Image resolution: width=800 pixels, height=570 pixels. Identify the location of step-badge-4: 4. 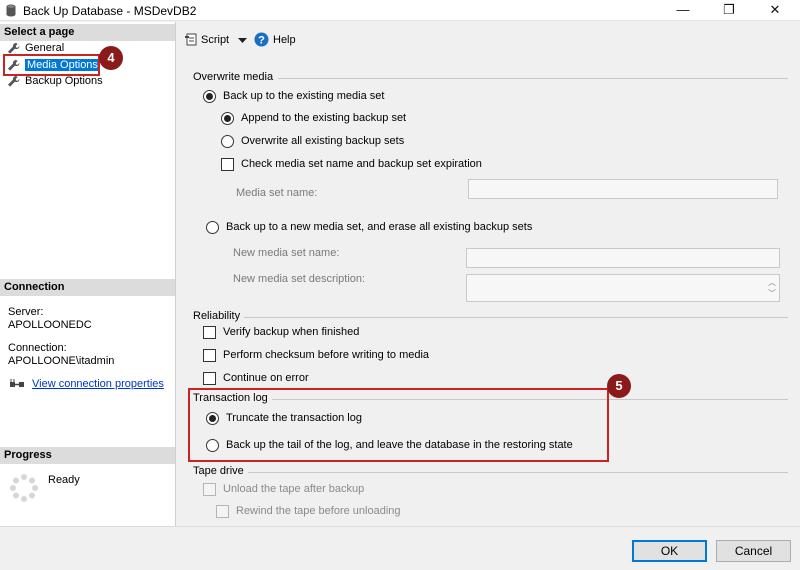
(111, 58).